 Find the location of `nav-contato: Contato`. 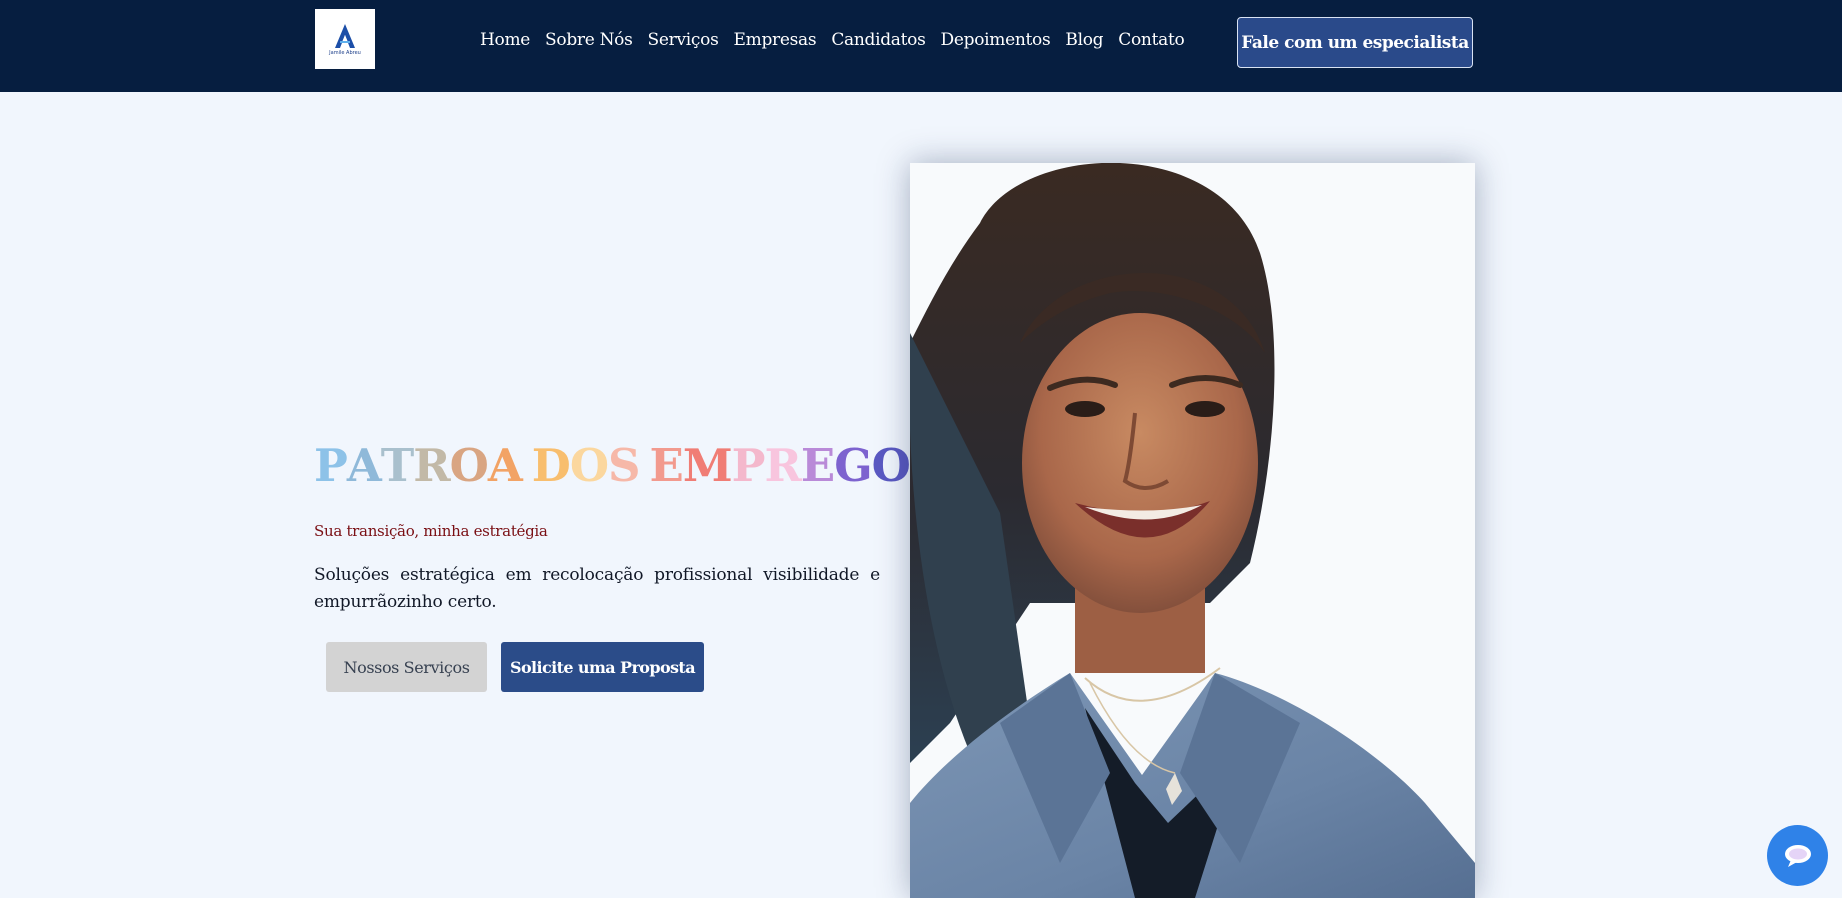

nav-contato: Contato is located at coordinates (1151, 40).